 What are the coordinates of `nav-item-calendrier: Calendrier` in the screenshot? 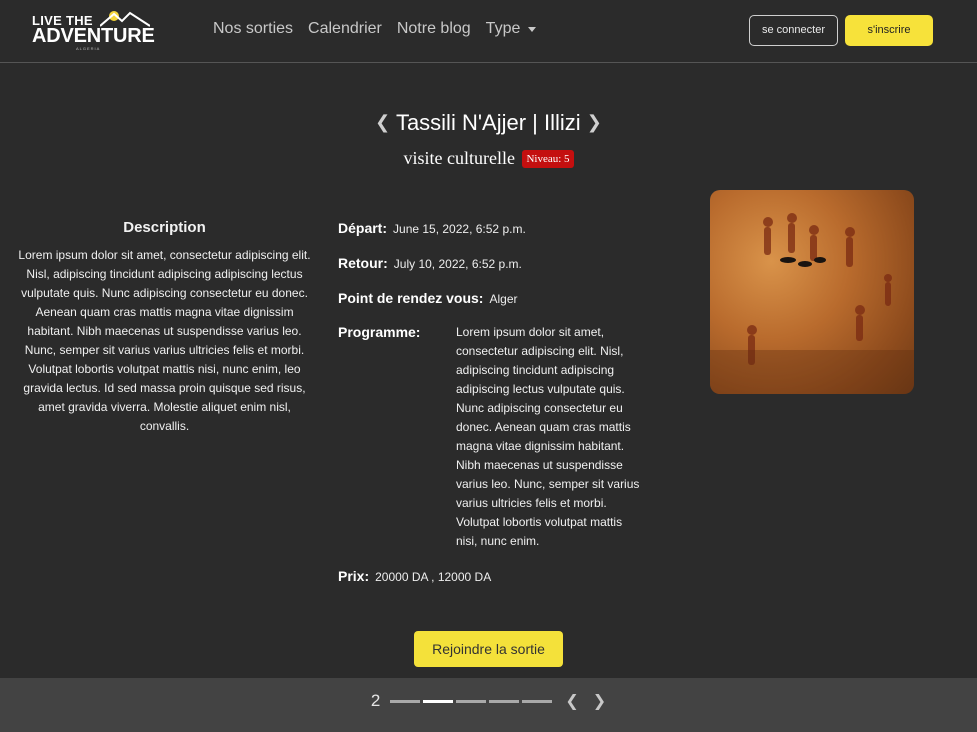 It's located at (345, 29).